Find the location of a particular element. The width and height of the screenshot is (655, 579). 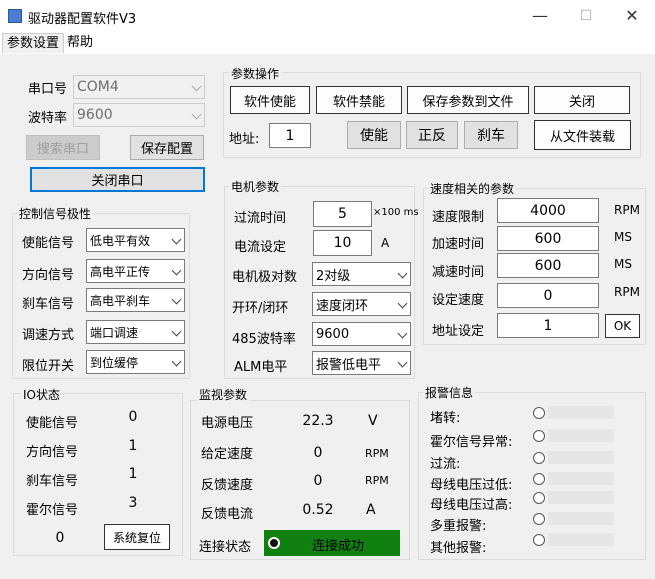

control-label-limit: 限位开关 is located at coordinates (48, 366).